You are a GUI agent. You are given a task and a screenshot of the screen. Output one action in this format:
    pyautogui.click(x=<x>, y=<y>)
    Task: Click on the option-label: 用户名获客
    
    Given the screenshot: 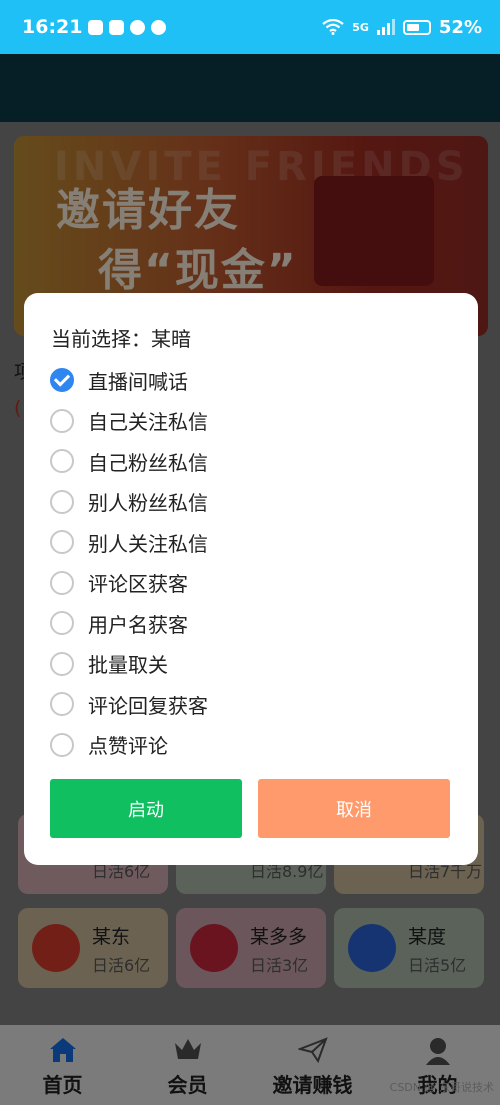 What is the action you would take?
    pyautogui.click(x=138, y=624)
    